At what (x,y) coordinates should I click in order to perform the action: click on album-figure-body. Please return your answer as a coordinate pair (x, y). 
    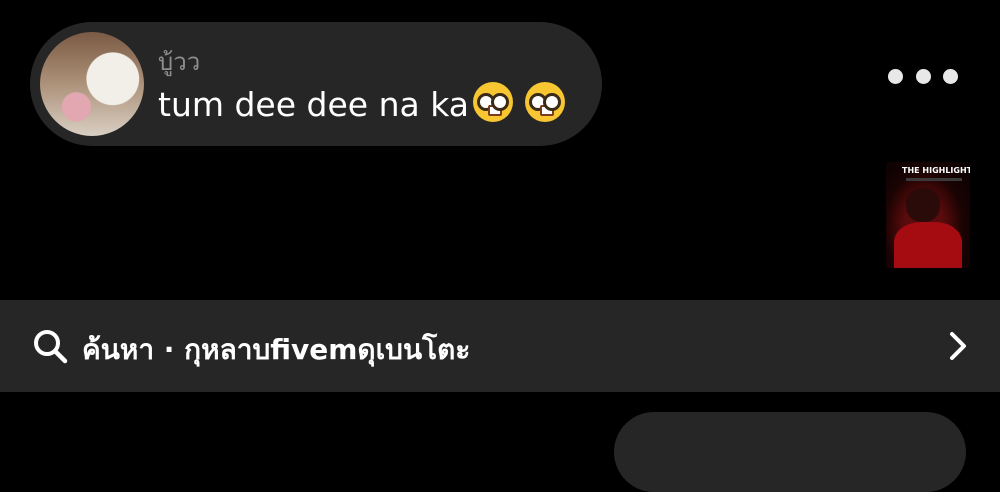
    Looking at the image, I should click on (928, 245).